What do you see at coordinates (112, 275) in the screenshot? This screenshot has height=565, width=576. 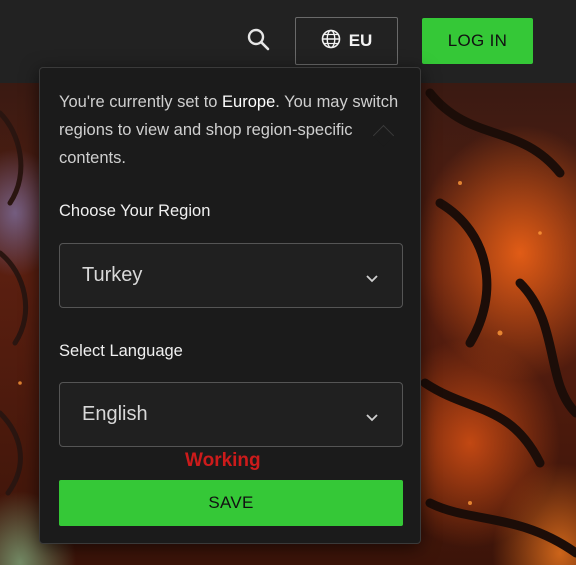 I see `region-select-value: Turkey` at bounding box center [112, 275].